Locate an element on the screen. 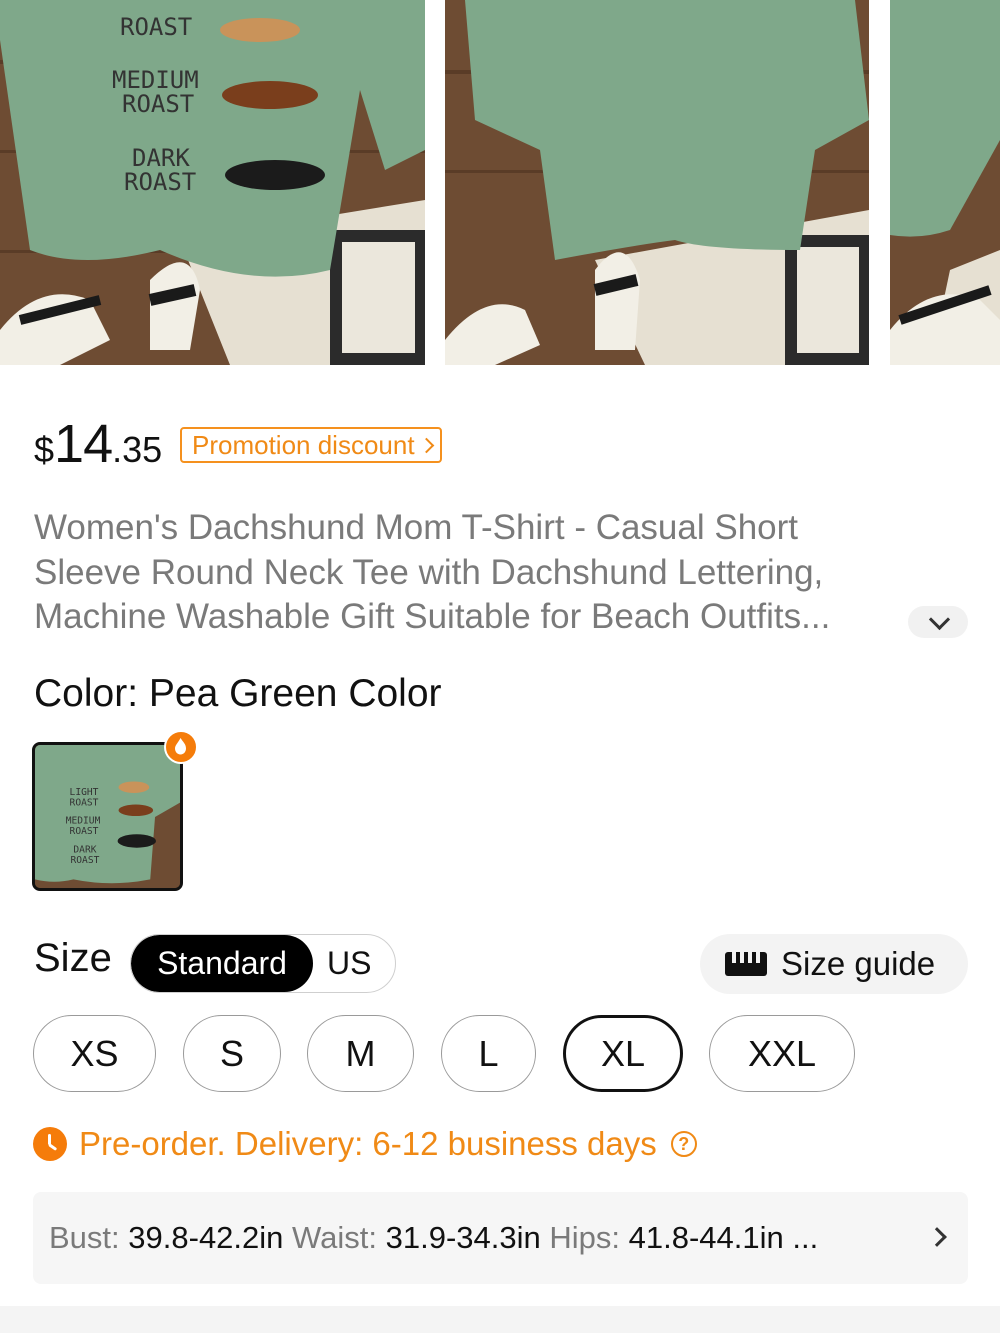 This screenshot has height=1333, width=1000. bust-label: Bust: is located at coordinates (84, 1237).